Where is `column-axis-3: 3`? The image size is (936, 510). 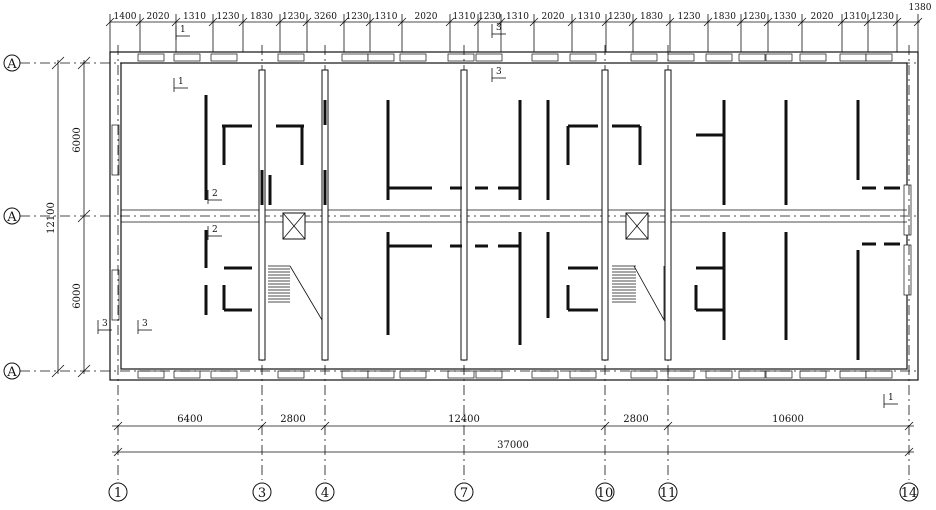 column-axis-3: 3 is located at coordinates (262, 492).